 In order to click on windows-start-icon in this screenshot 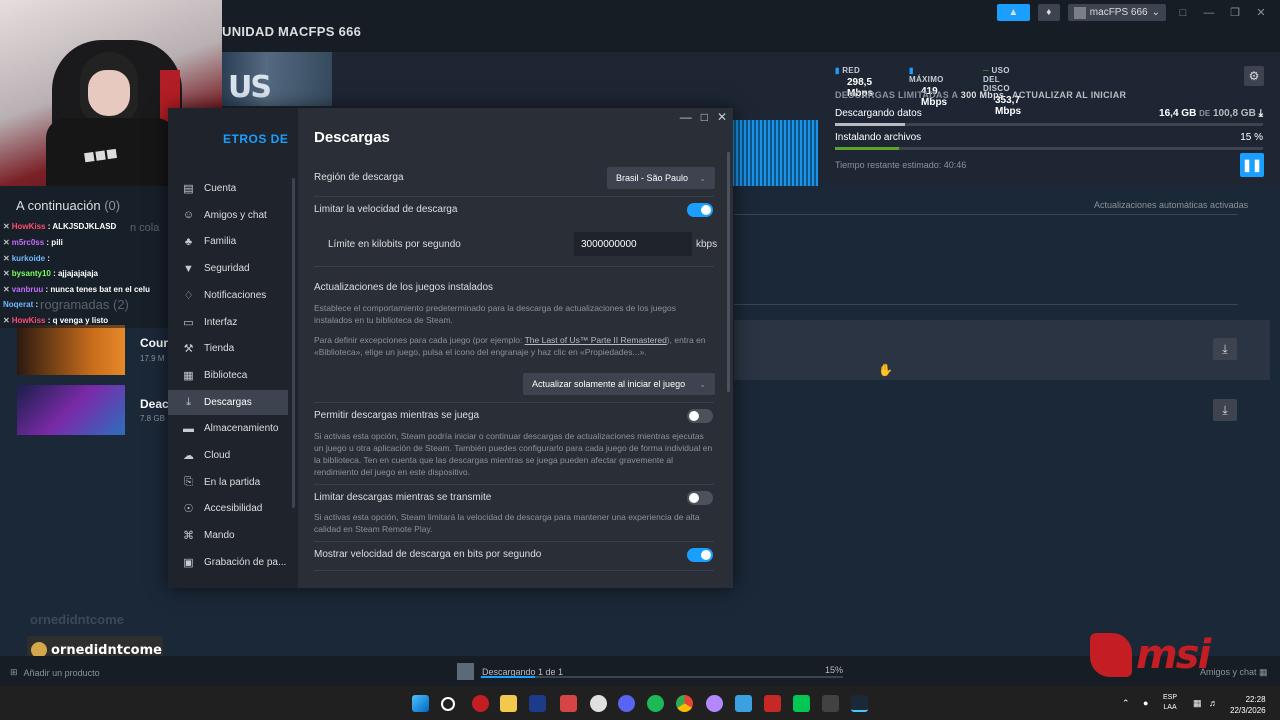, I will do `click(420, 703)`.